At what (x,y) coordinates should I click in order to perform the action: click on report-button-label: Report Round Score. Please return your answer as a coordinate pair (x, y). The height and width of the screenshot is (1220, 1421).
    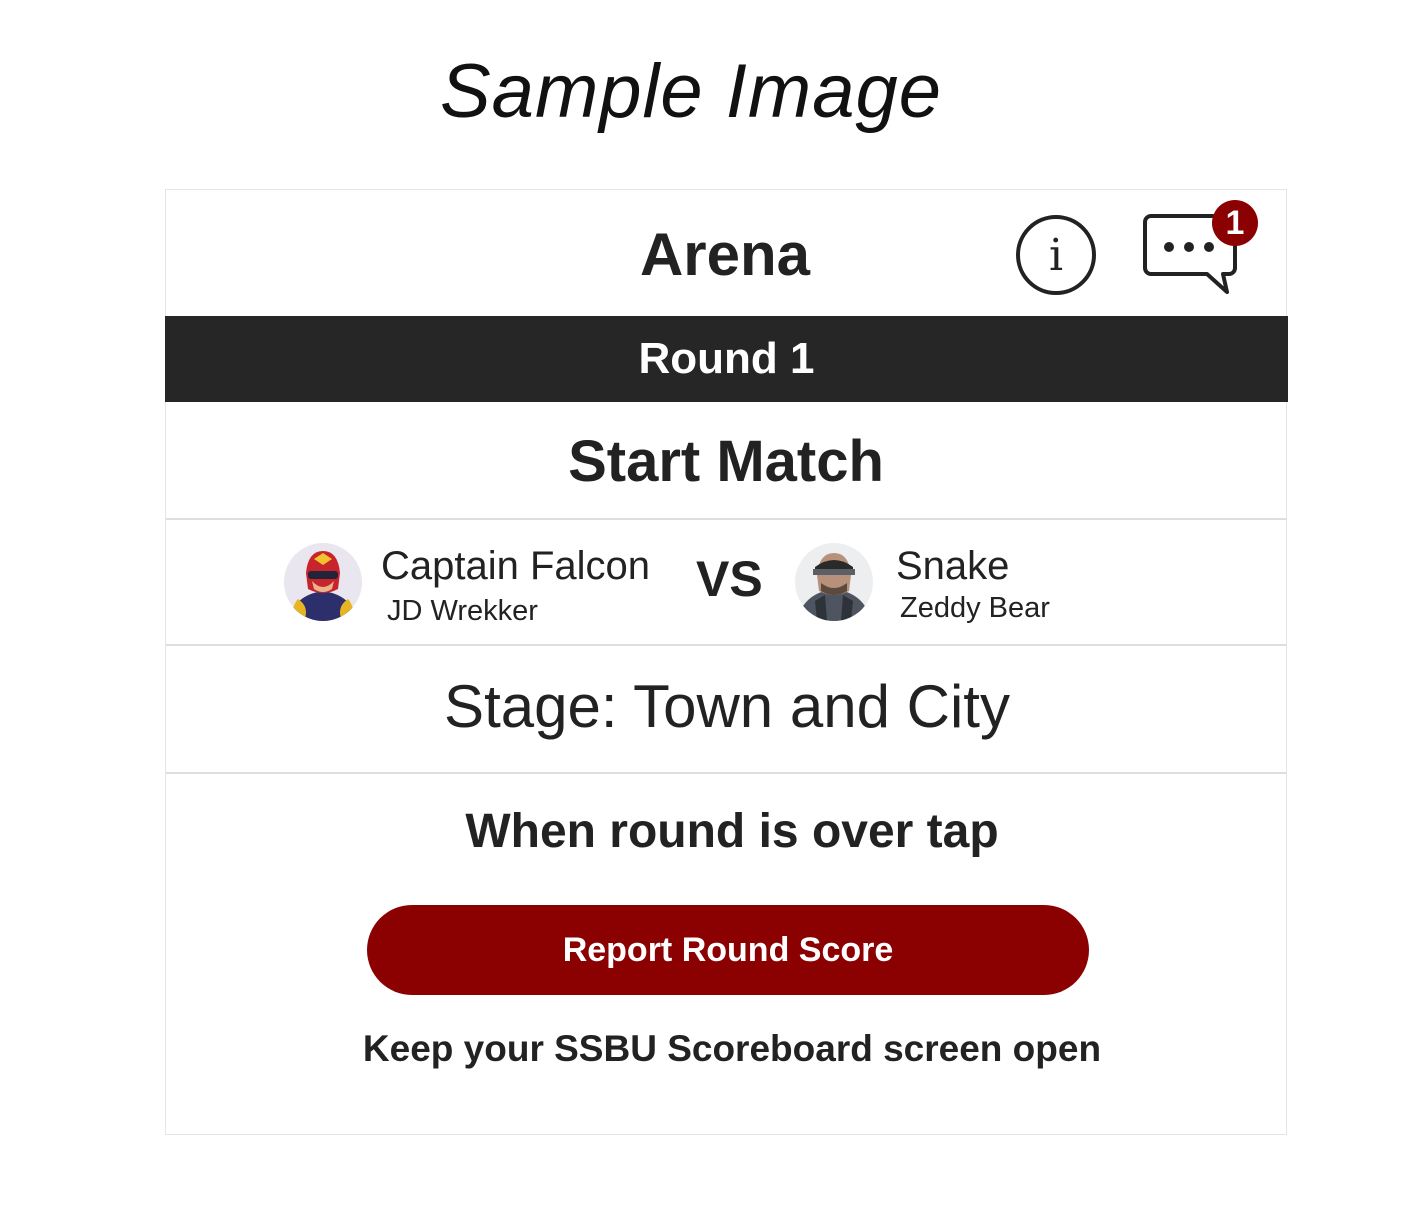
    Looking at the image, I should click on (728, 949).